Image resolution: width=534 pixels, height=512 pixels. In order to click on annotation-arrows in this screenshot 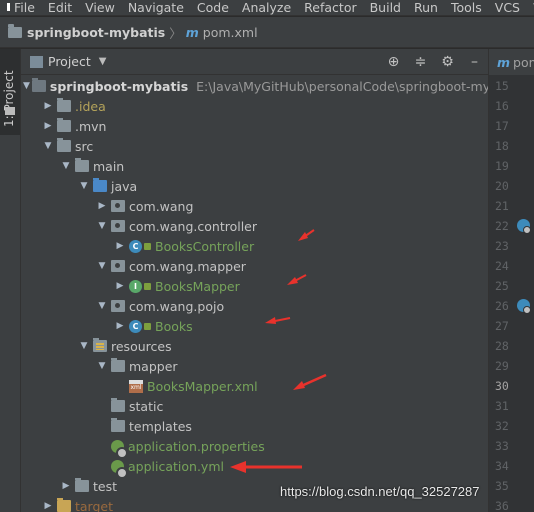, I will do `click(278, 351)`.